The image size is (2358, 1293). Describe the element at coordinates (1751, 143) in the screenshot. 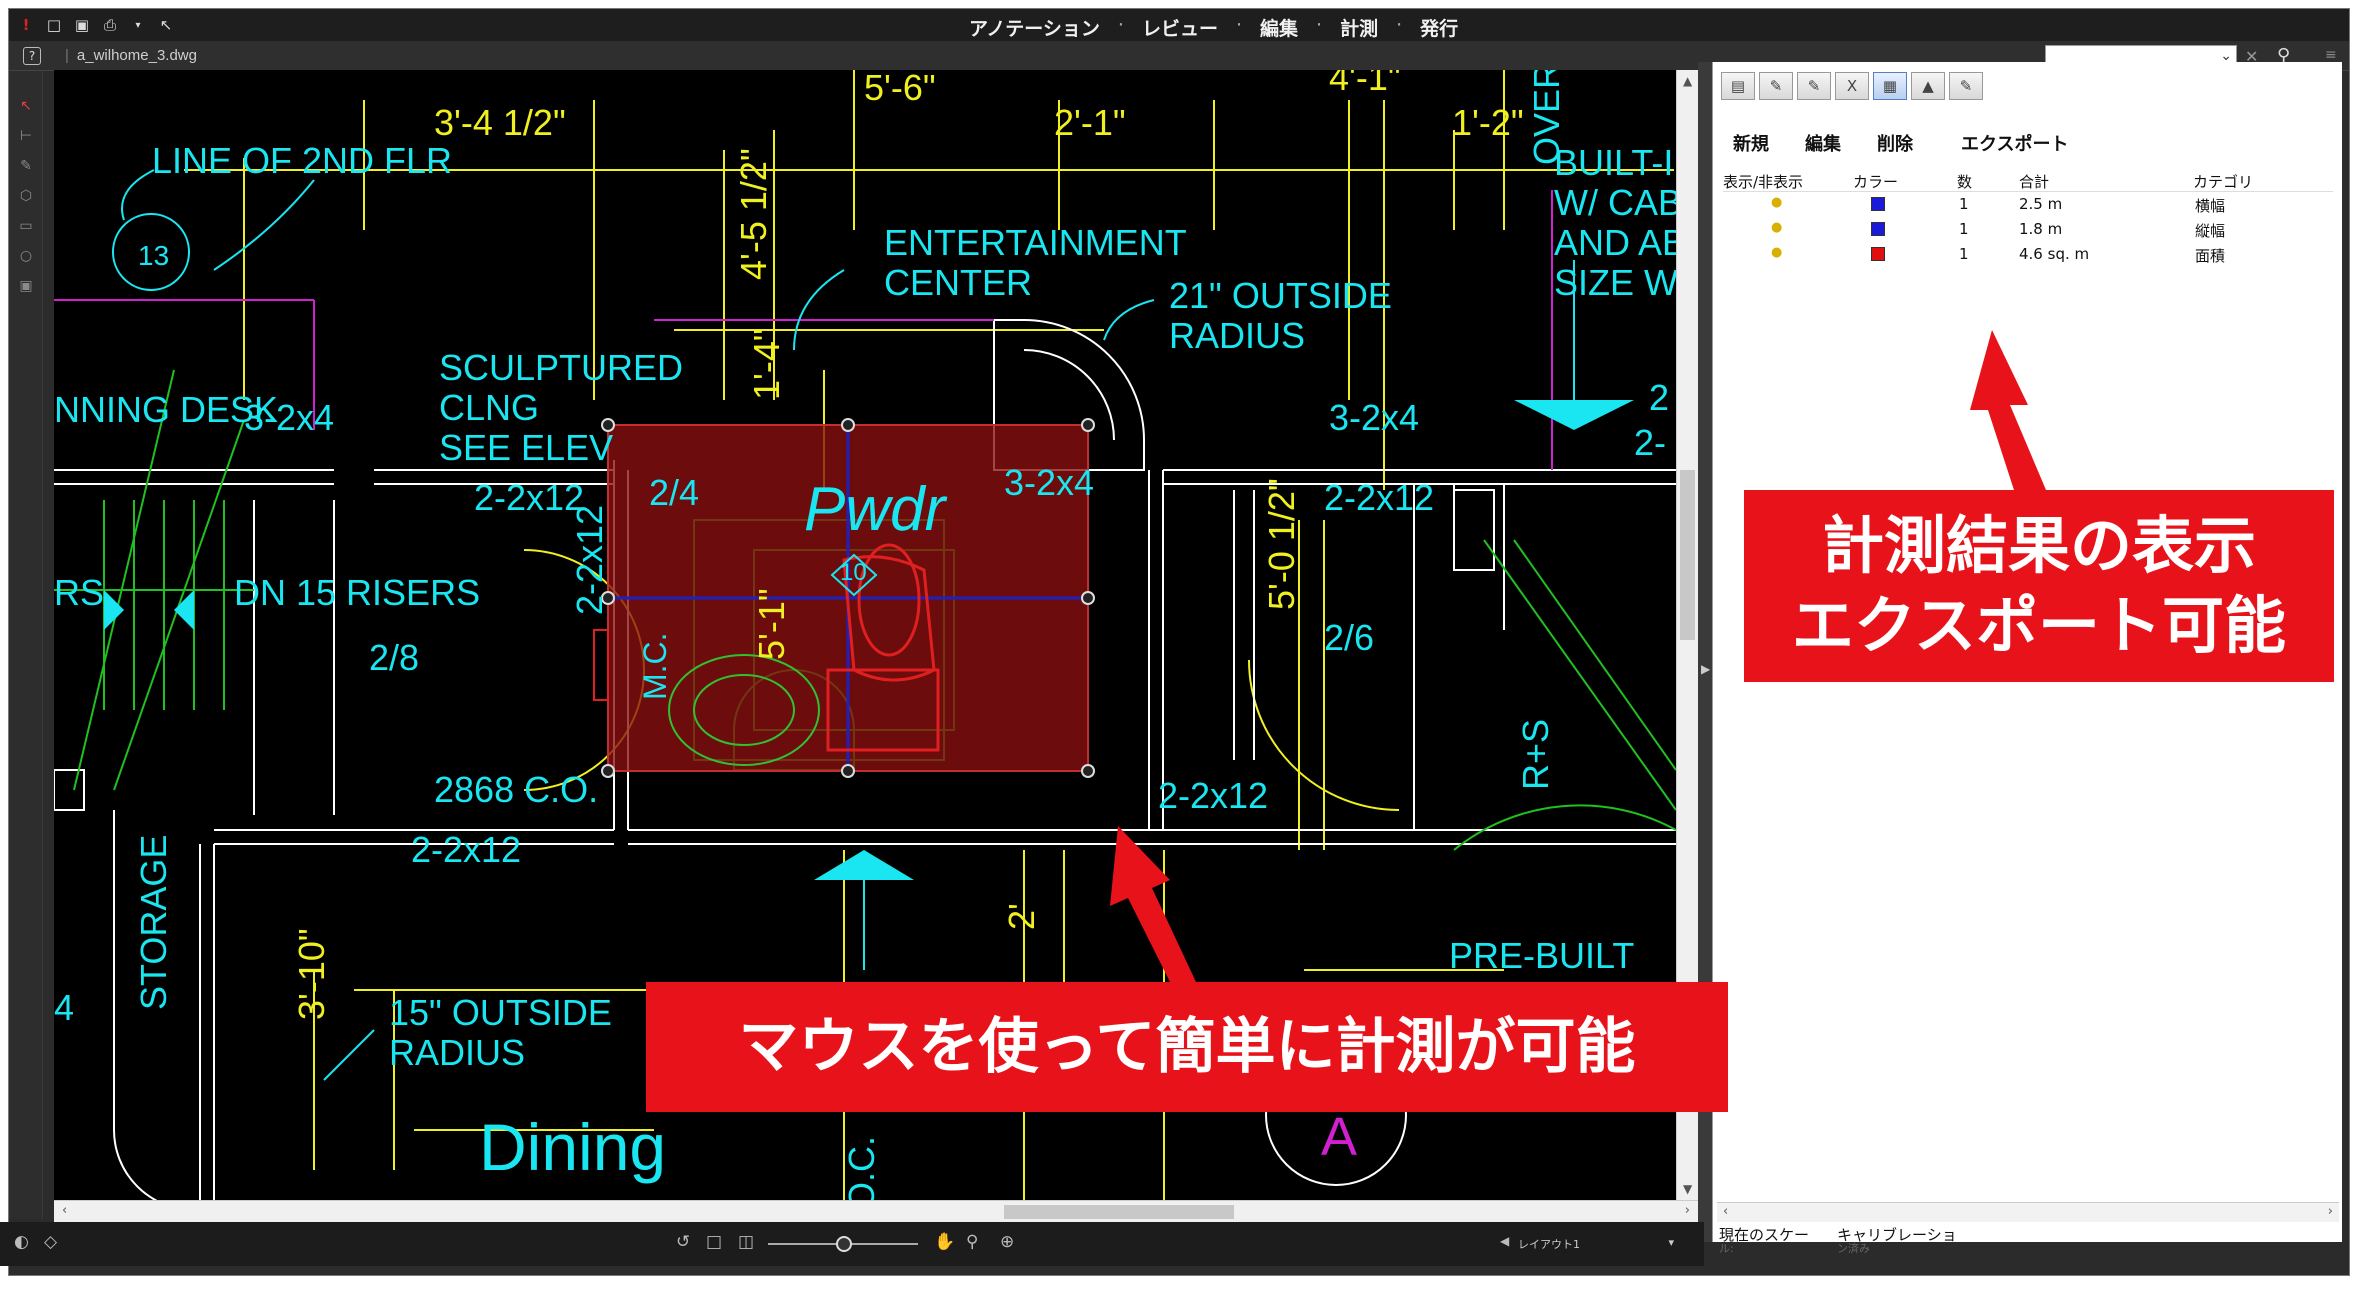

I see `new-button: 新規` at that location.